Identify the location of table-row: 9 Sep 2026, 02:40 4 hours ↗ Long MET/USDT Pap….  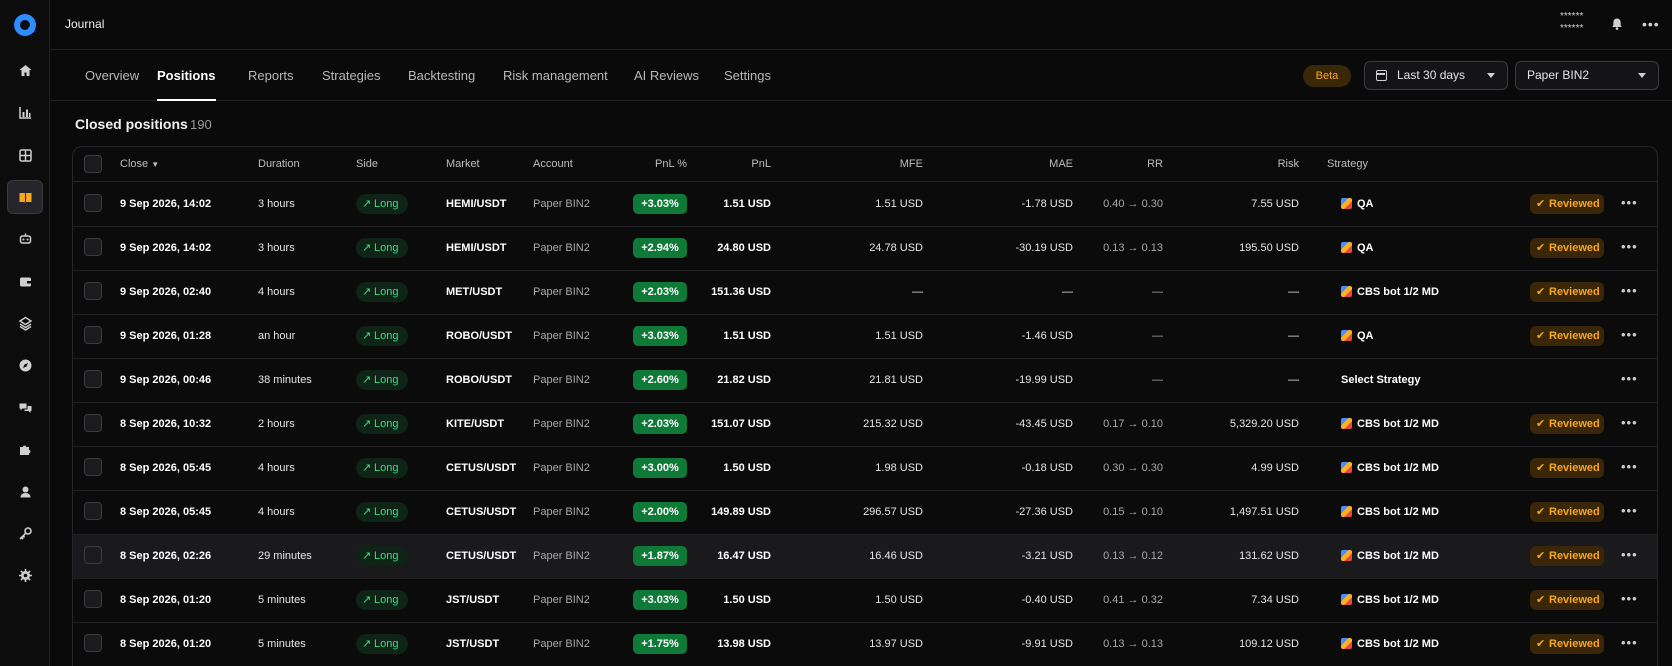
(865, 293).